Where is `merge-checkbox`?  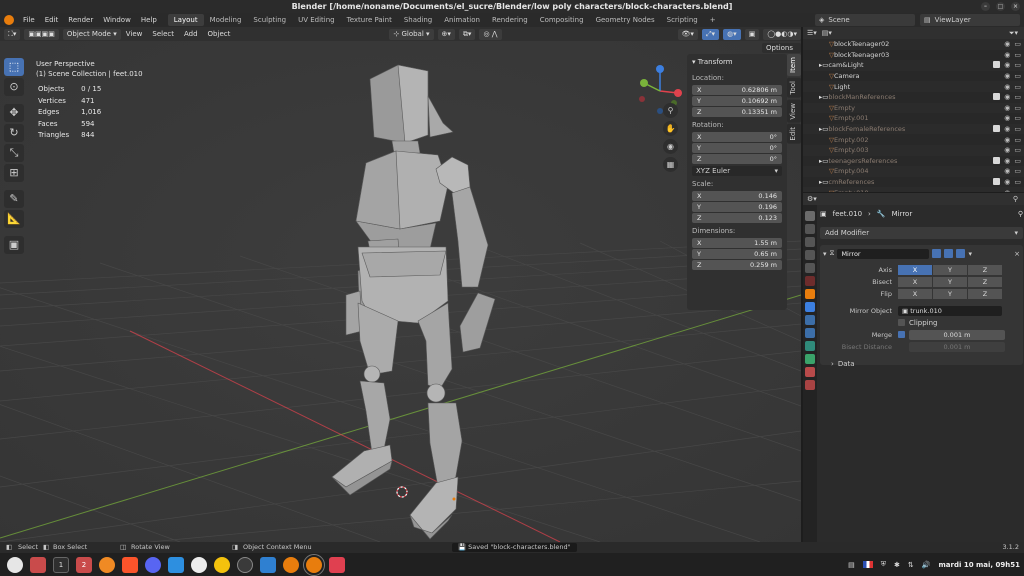
merge-checkbox is located at coordinates (901, 334).